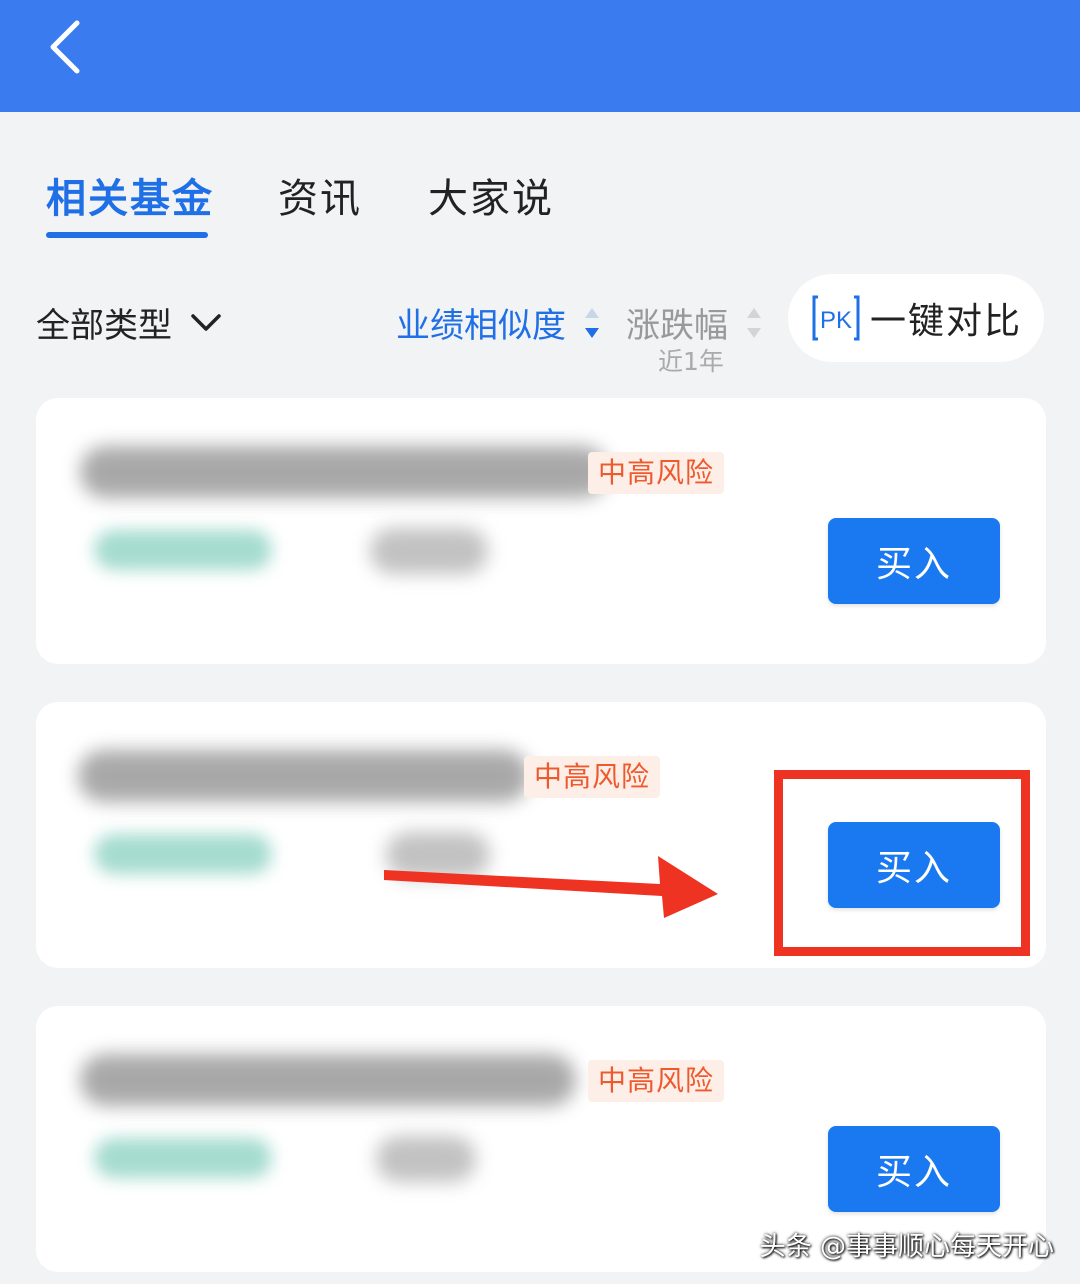 Image resolution: width=1080 pixels, height=1284 pixels. I want to click on pk-icon-text: PK, so click(836, 320).